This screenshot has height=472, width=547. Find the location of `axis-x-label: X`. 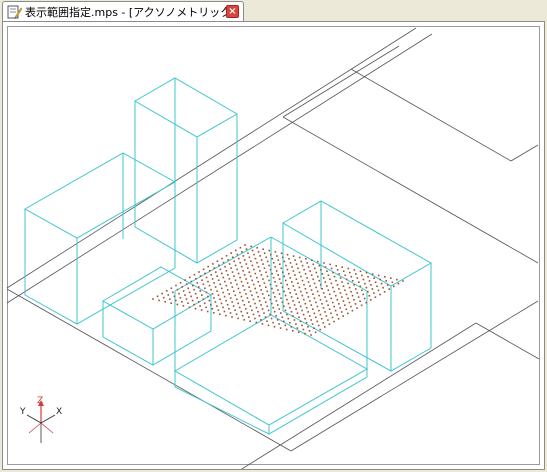

axis-x-label: X is located at coordinates (59, 412).